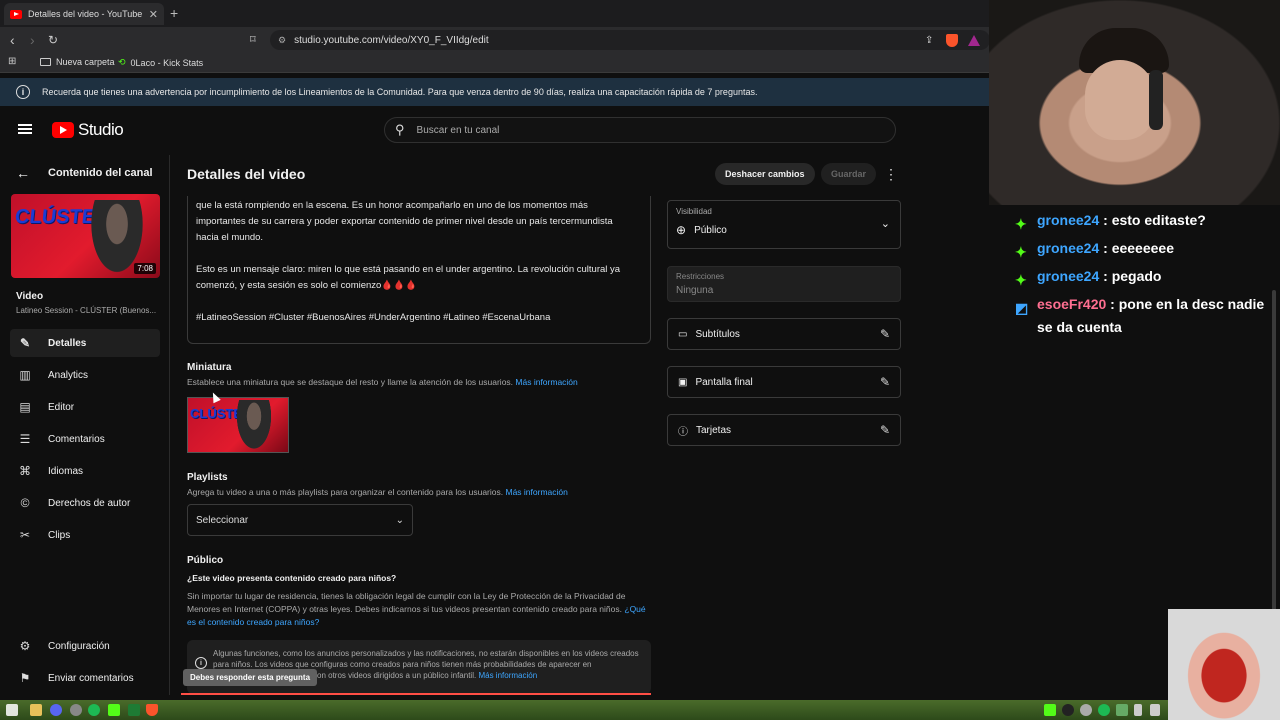 The height and width of the screenshot is (720, 1280). What do you see at coordinates (765, 174) in the screenshot?
I see `undo-changes-button: Deshacer cambios` at bounding box center [765, 174].